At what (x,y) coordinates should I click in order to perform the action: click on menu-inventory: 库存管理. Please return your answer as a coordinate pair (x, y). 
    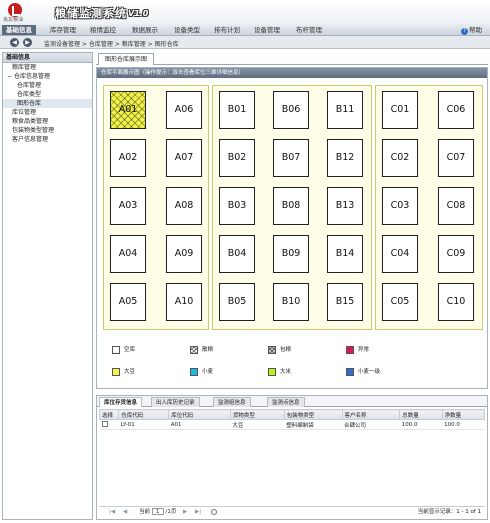
    Looking at the image, I should click on (63, 30).